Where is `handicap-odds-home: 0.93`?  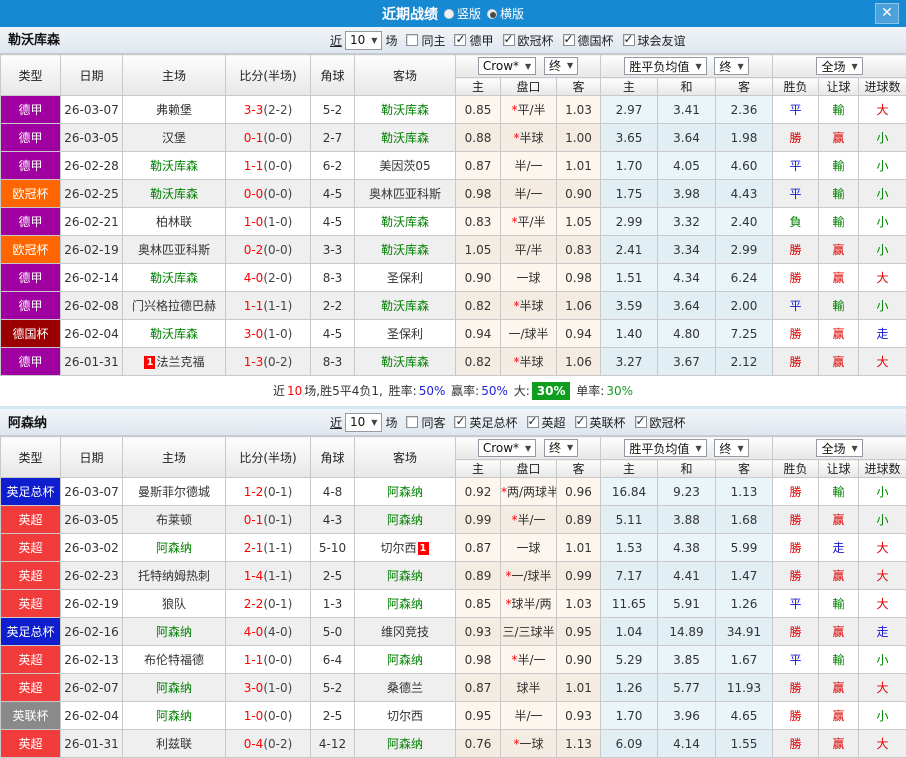 handicap-odds-home: 0.93 is located at coordinates (478, 632).